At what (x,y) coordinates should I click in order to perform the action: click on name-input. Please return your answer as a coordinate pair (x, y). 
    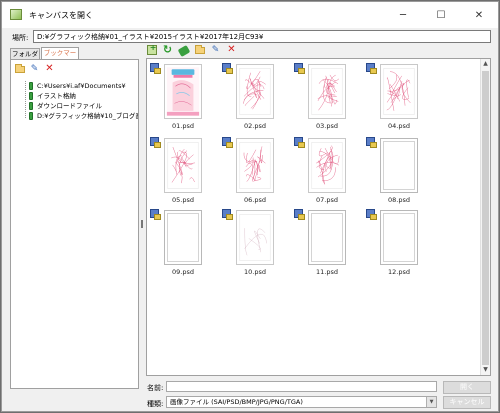
    Looking at the image, I should click on (301, 386).